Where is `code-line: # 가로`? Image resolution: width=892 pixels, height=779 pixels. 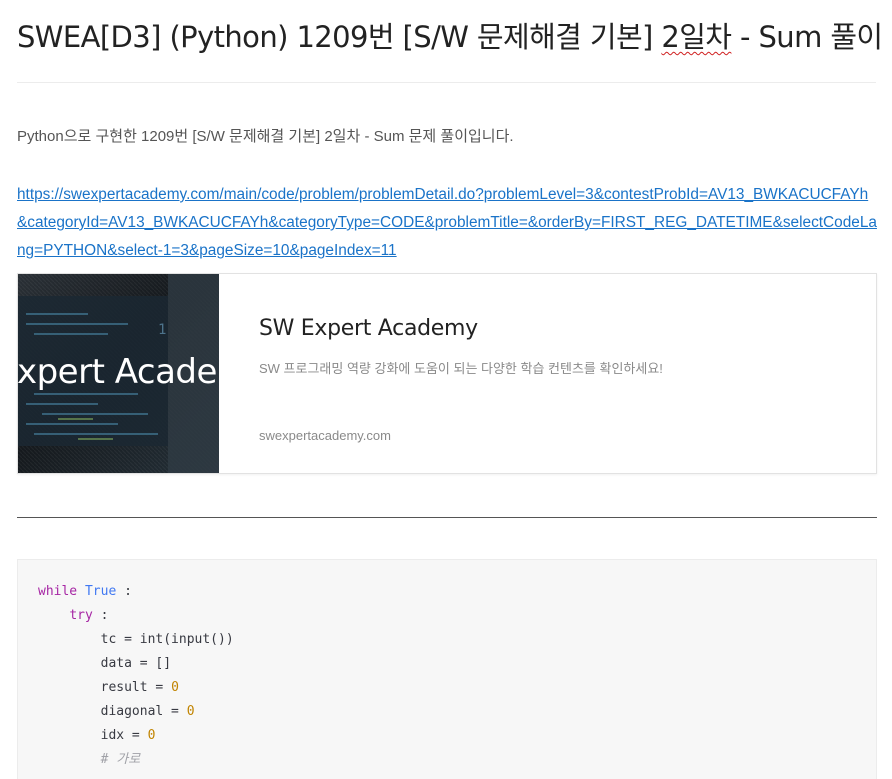
code-line: # 가로 is located at coordinates (89, 760).